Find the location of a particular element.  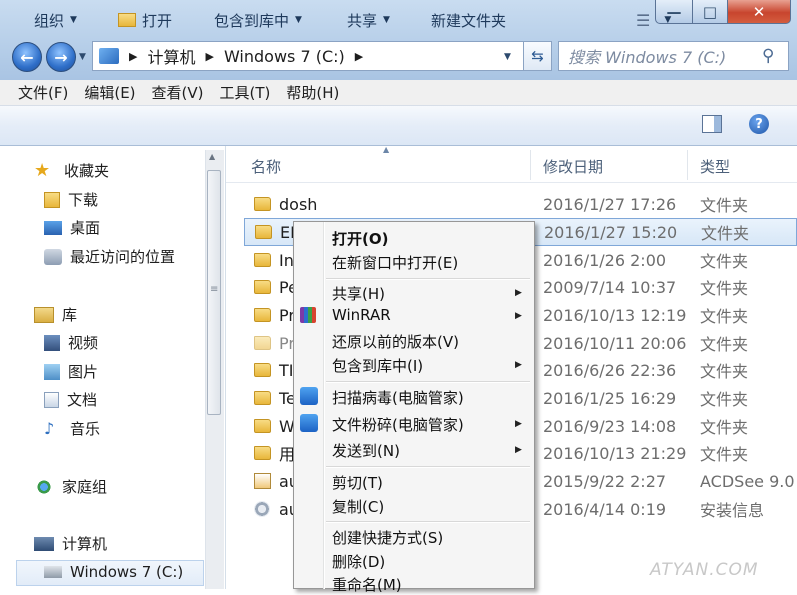

nav-item-recent: 最近访问的位置 is located at coordinates (109, 256).